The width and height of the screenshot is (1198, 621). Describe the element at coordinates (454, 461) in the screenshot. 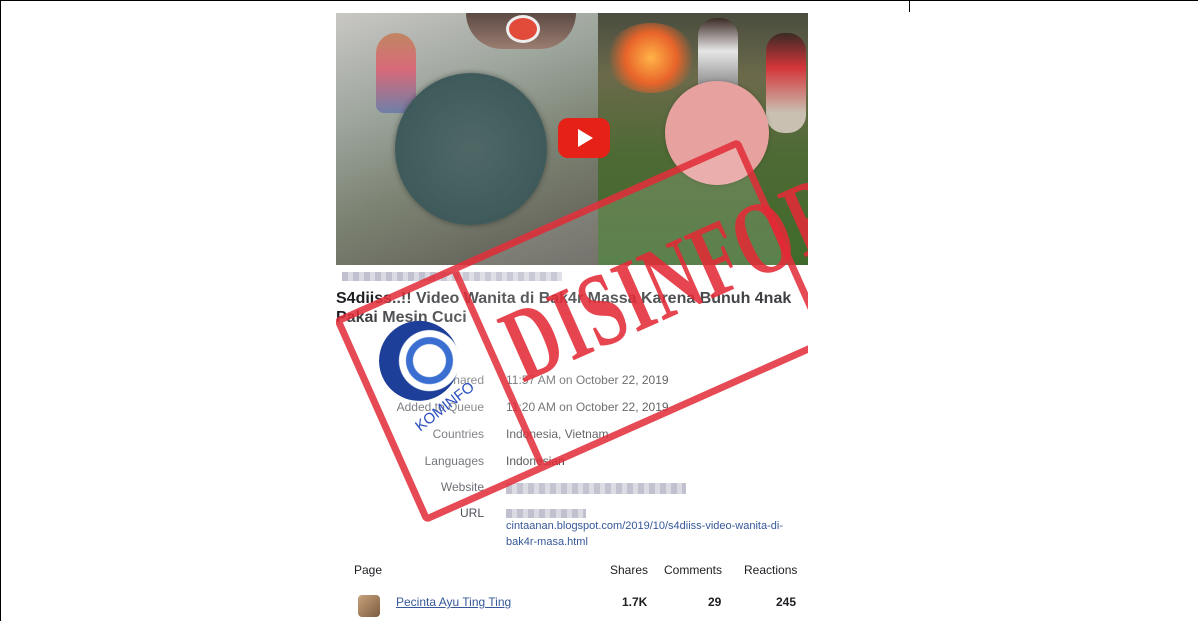

I see `meta-label: Languages` at that location.